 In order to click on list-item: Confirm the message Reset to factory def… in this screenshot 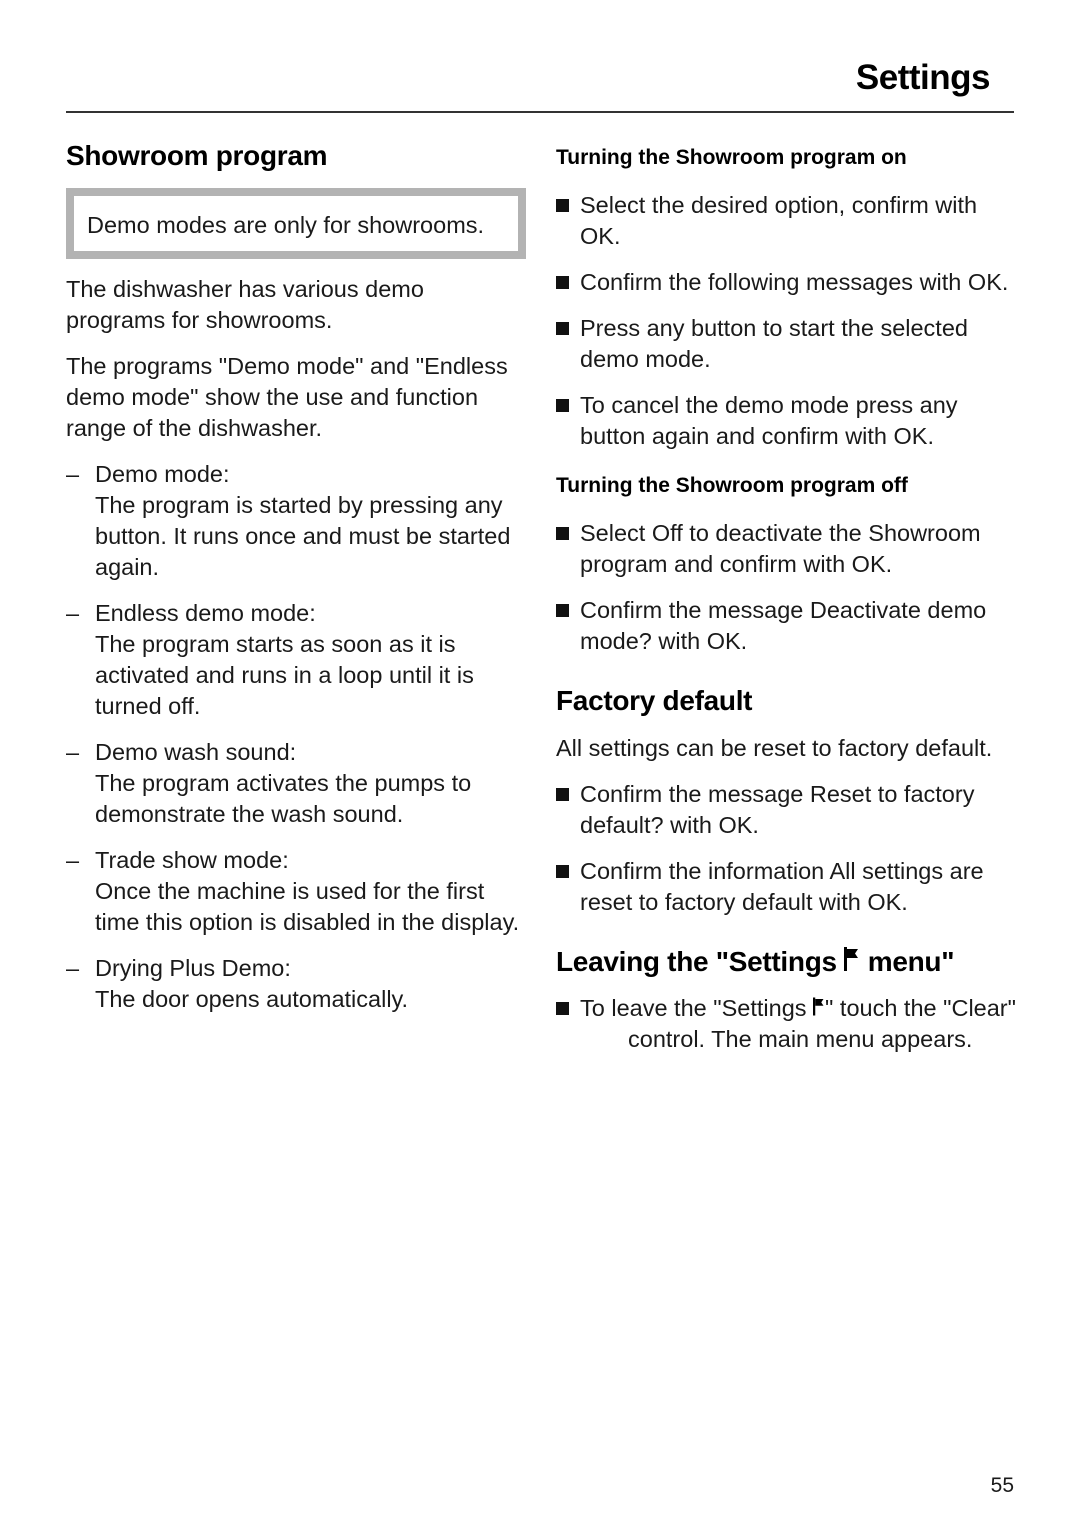, I will do `click(788, 810)`.